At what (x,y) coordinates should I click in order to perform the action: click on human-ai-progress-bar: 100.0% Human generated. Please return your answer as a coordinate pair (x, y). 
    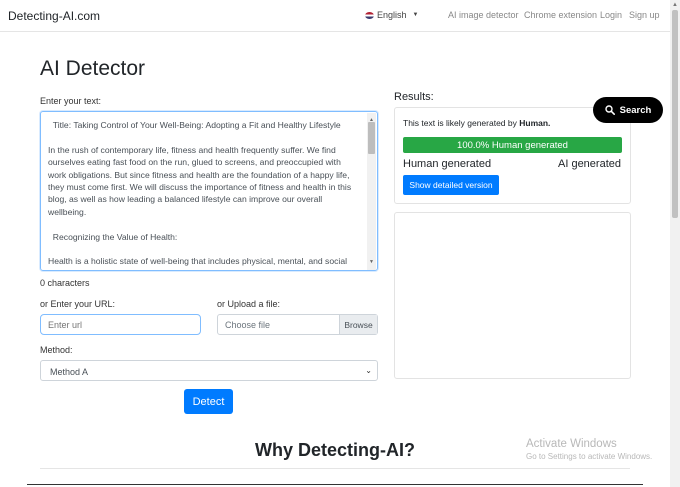
    Looking at the image, I should click on (512, 145).